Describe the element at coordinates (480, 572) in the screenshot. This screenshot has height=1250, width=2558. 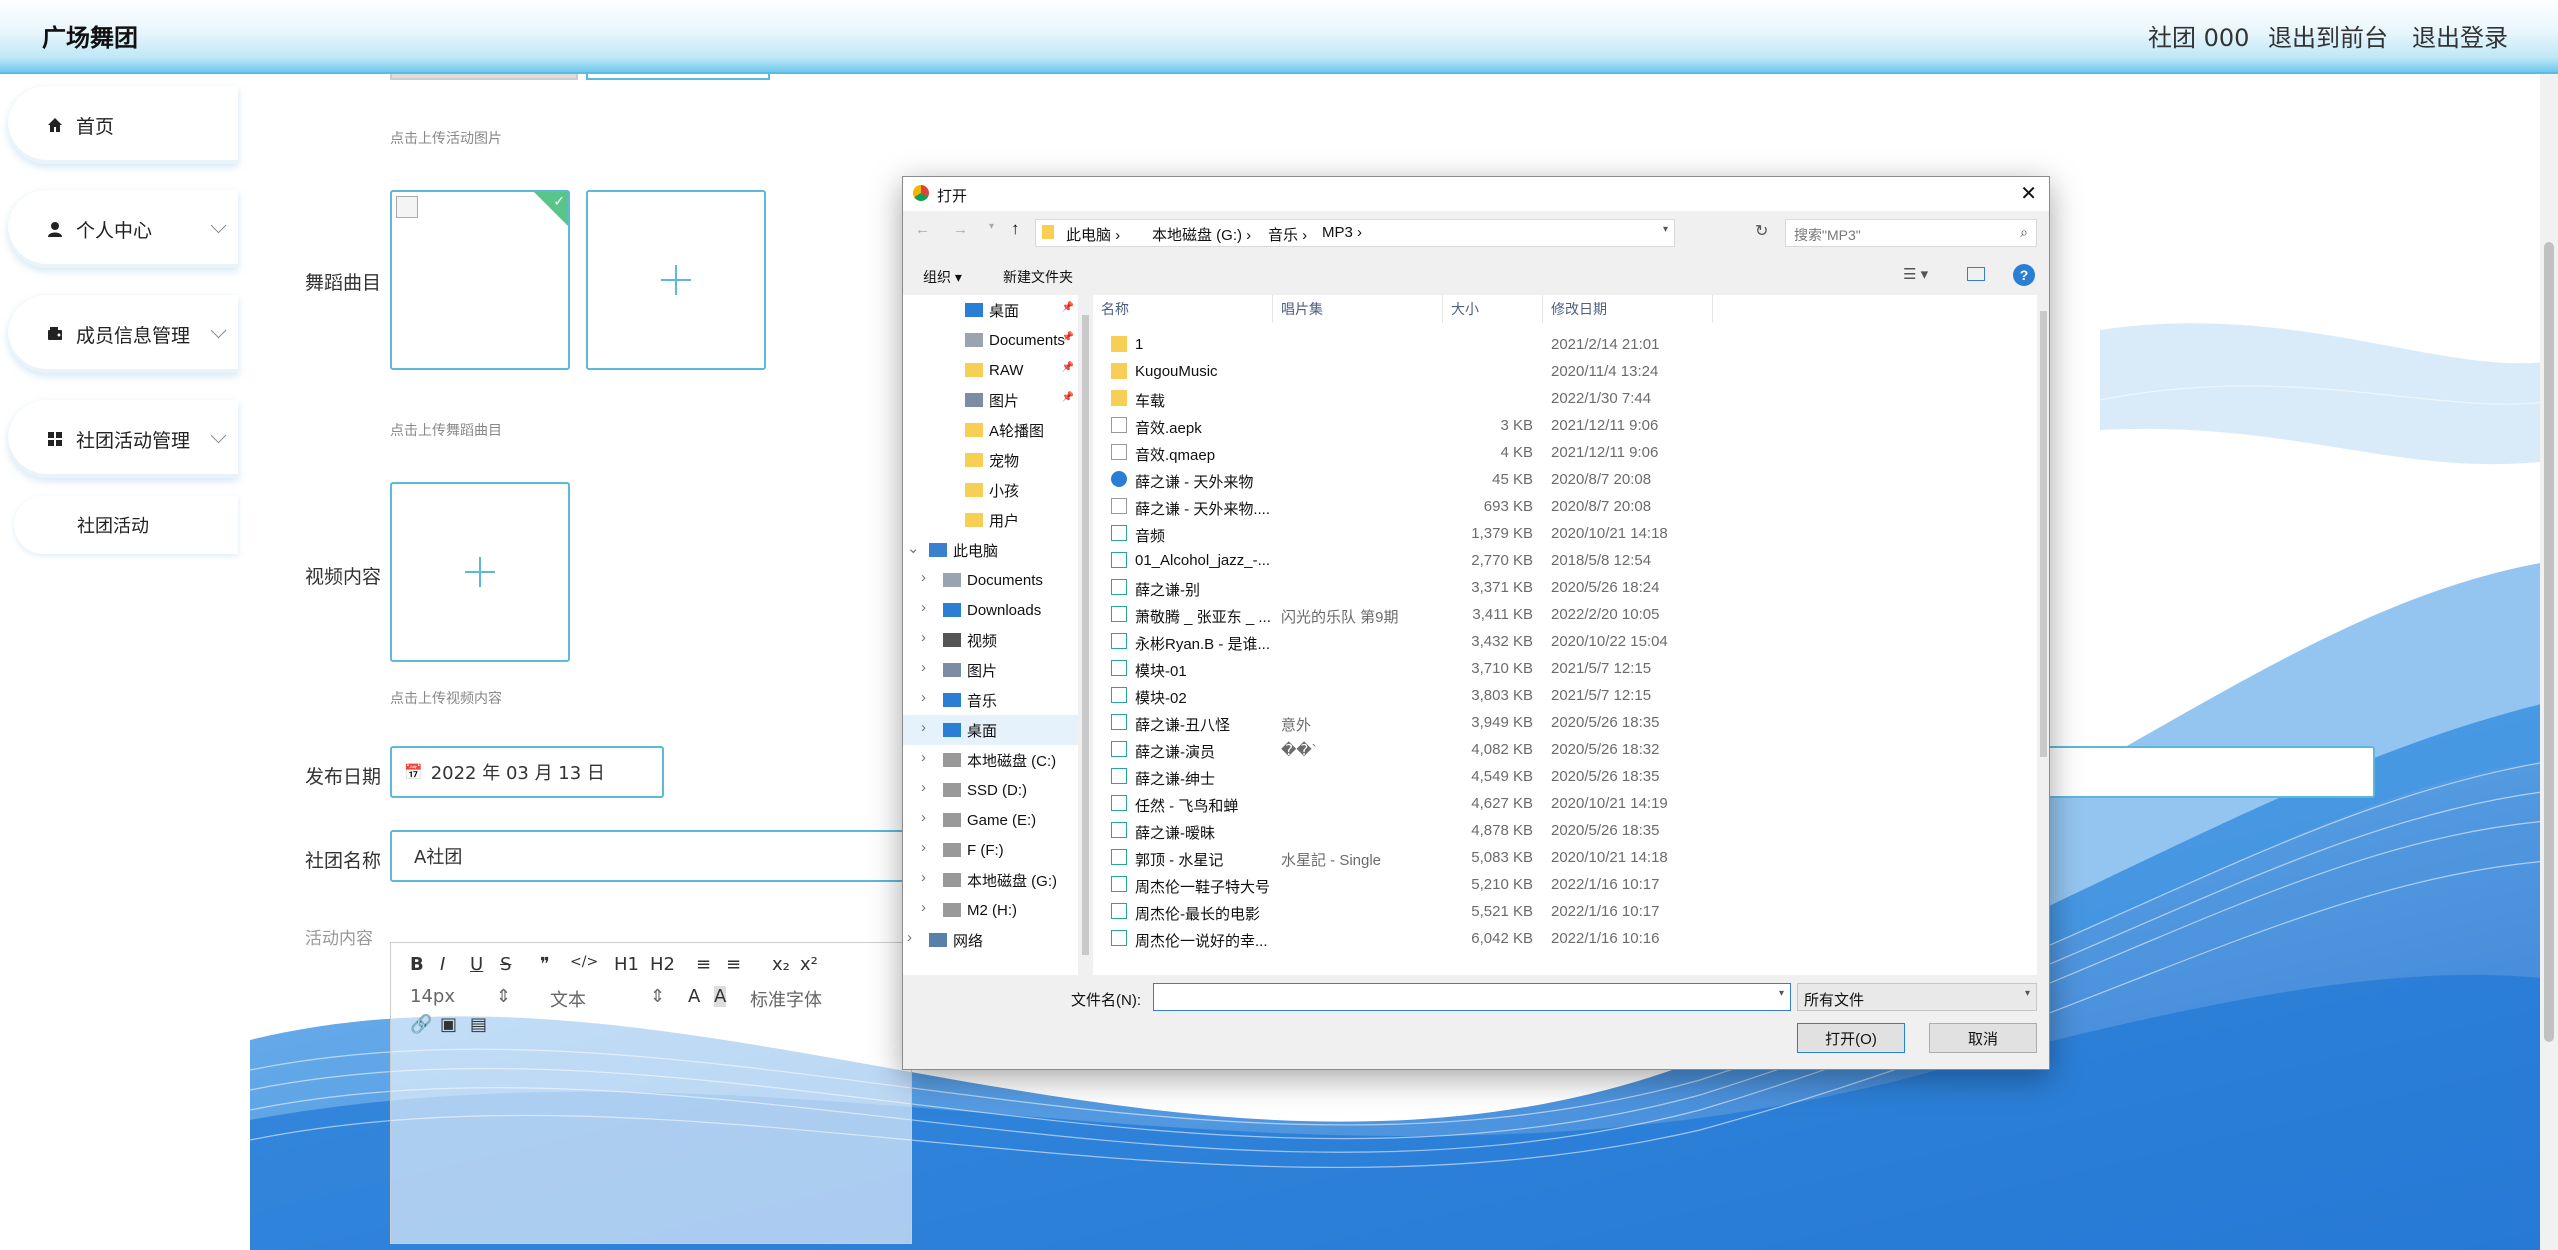
I see `upload-video-button` at that location.